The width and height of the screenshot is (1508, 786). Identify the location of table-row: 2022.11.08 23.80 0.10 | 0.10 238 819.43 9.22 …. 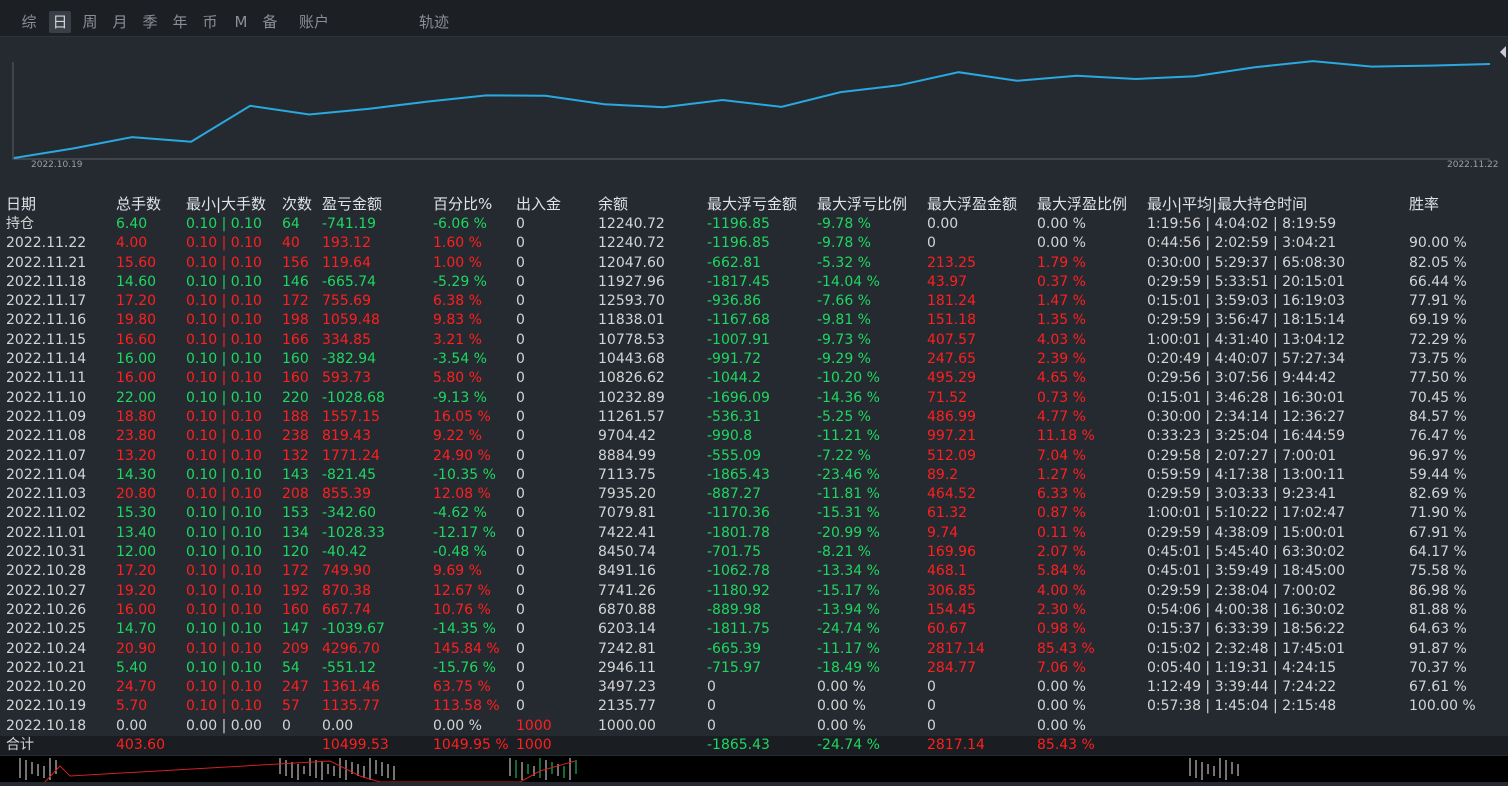
(754, 436).